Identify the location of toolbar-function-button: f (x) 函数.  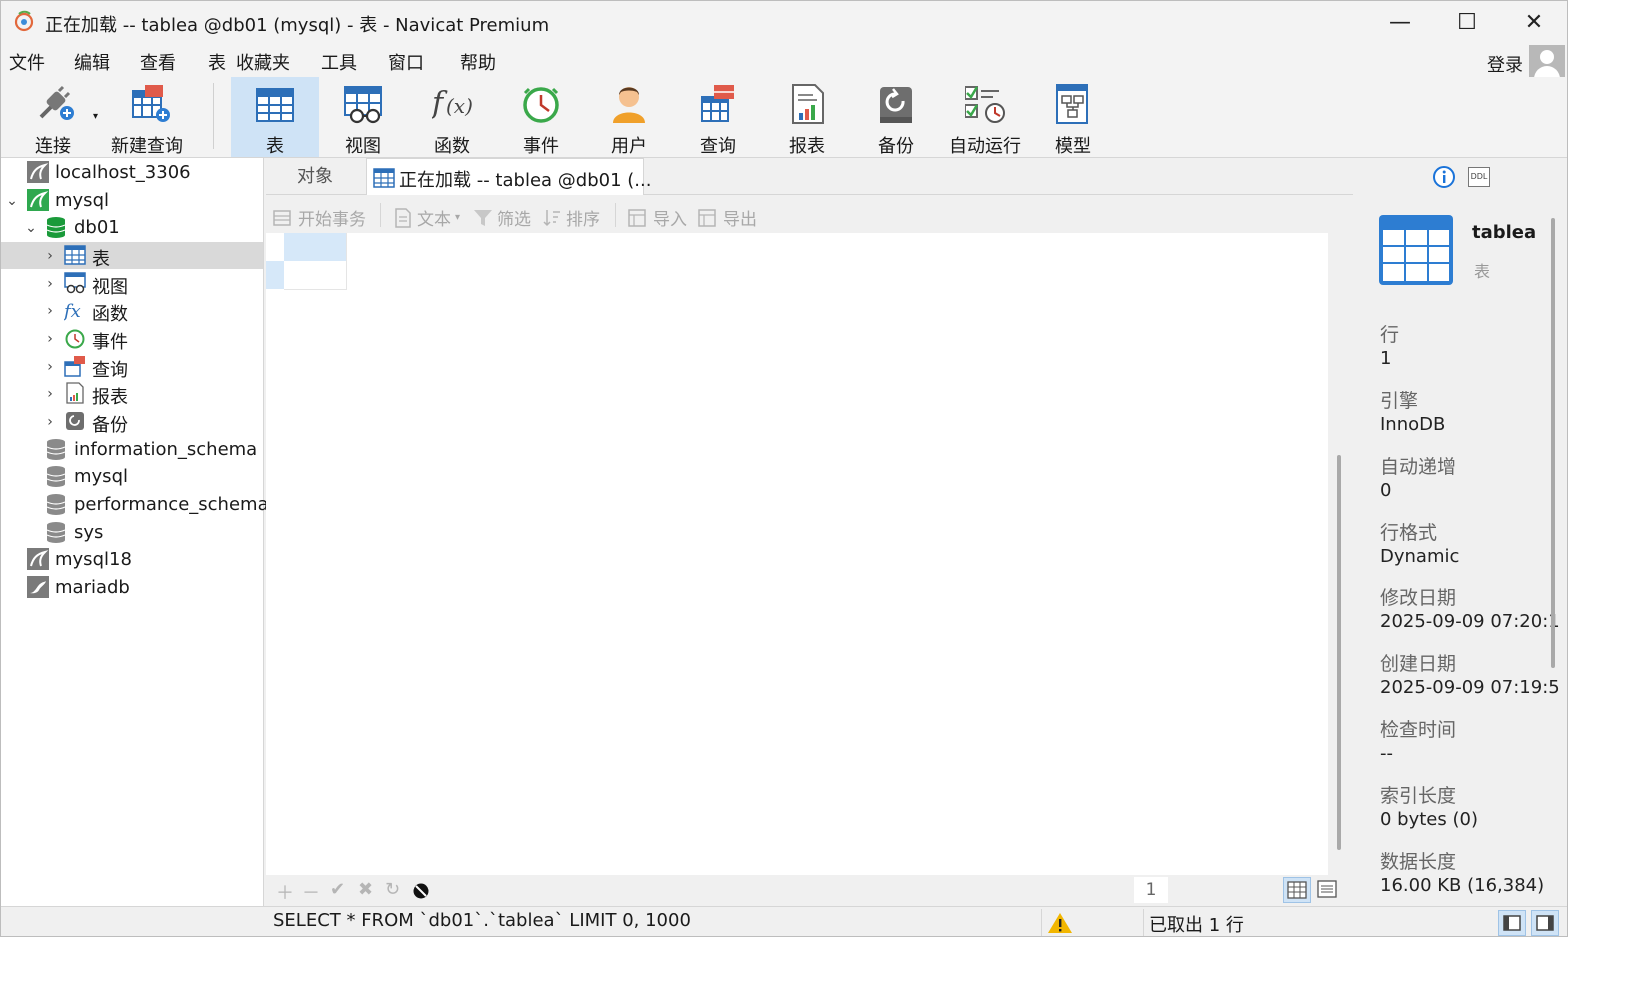
(452, 117).